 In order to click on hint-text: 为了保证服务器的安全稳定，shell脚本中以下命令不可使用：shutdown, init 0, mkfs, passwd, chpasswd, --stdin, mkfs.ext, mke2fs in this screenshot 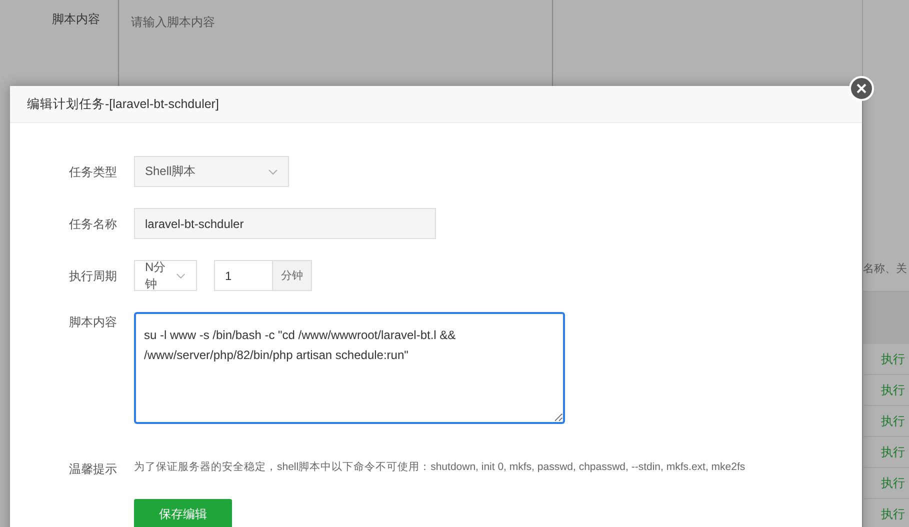, I will do `click(440, 467)`.